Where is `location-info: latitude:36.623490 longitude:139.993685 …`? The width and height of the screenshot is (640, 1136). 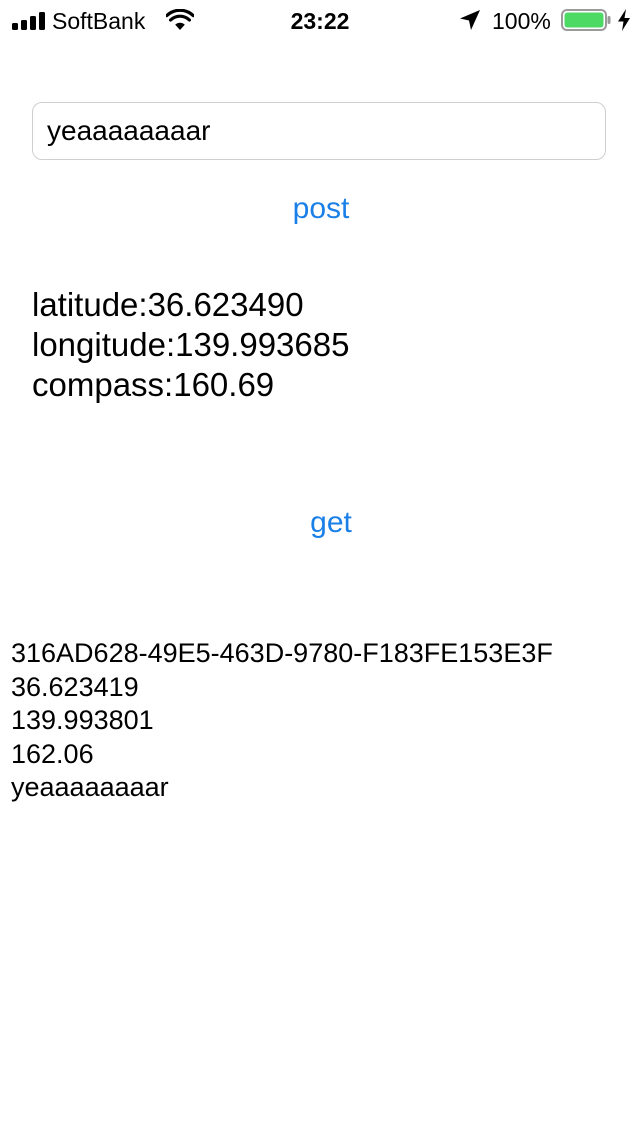
location-info: latitude:36.623490 longitude:139.993685 … is located at coordinates (190, 345).